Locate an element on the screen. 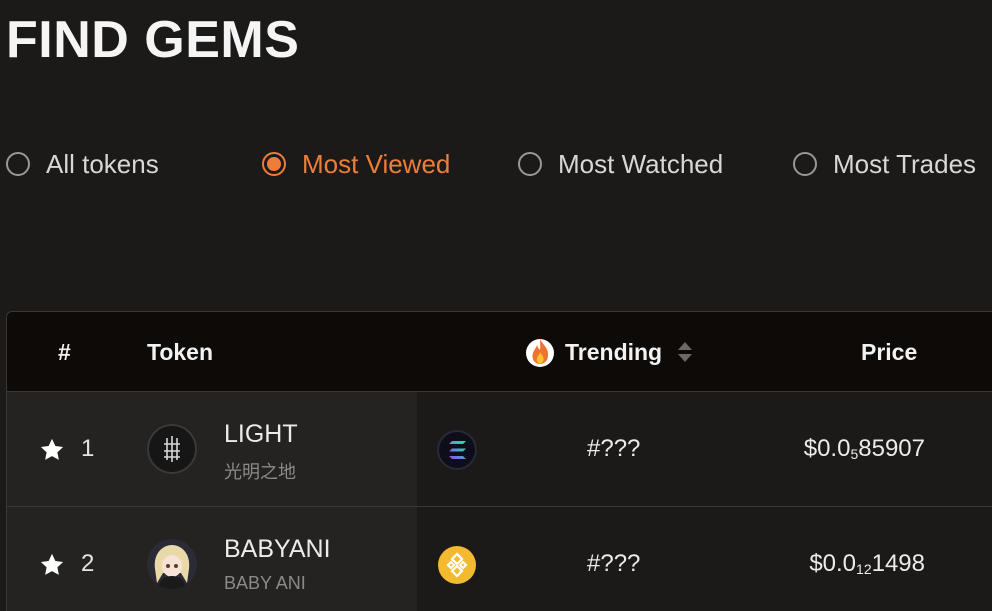 The height and width of the screenshot is (611, 992). column-header-rank: # is located at coordinates (64, 351).